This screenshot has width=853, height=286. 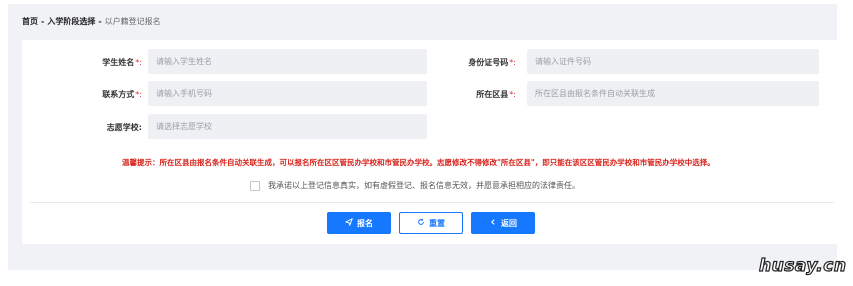 What do you see at coordinates (802, 265) in the screenshot?
I see `watermark-logo: husay.cn` at bounding box center [802, 265].